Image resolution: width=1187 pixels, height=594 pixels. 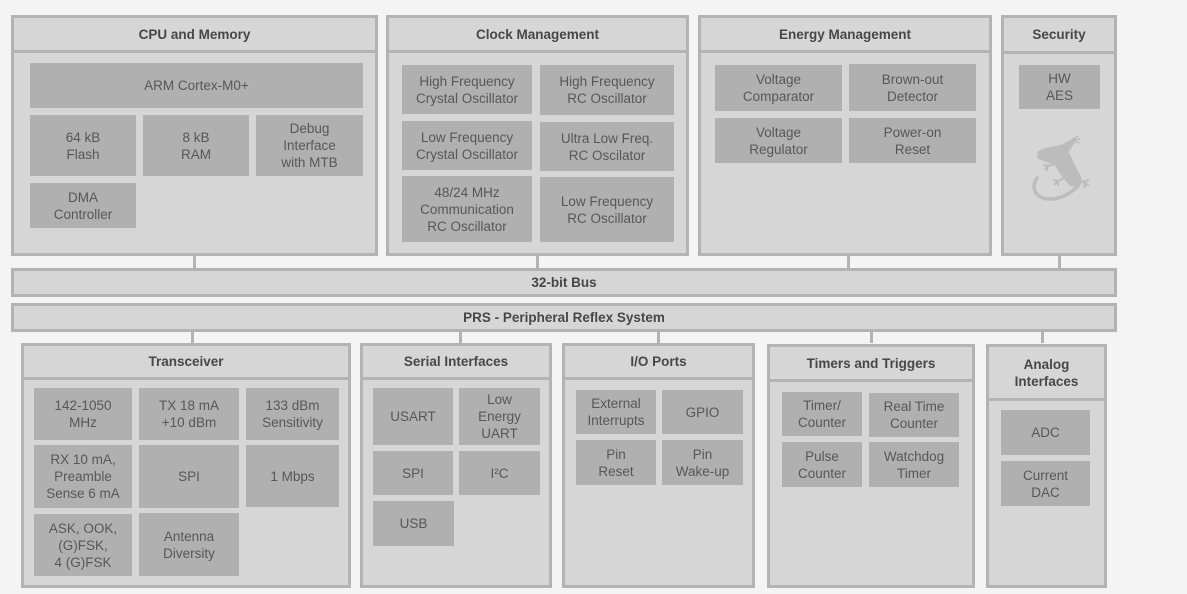 I want to click on block-tx-power: TX 18 mA +10 dBm, so click(x=189, y=414).